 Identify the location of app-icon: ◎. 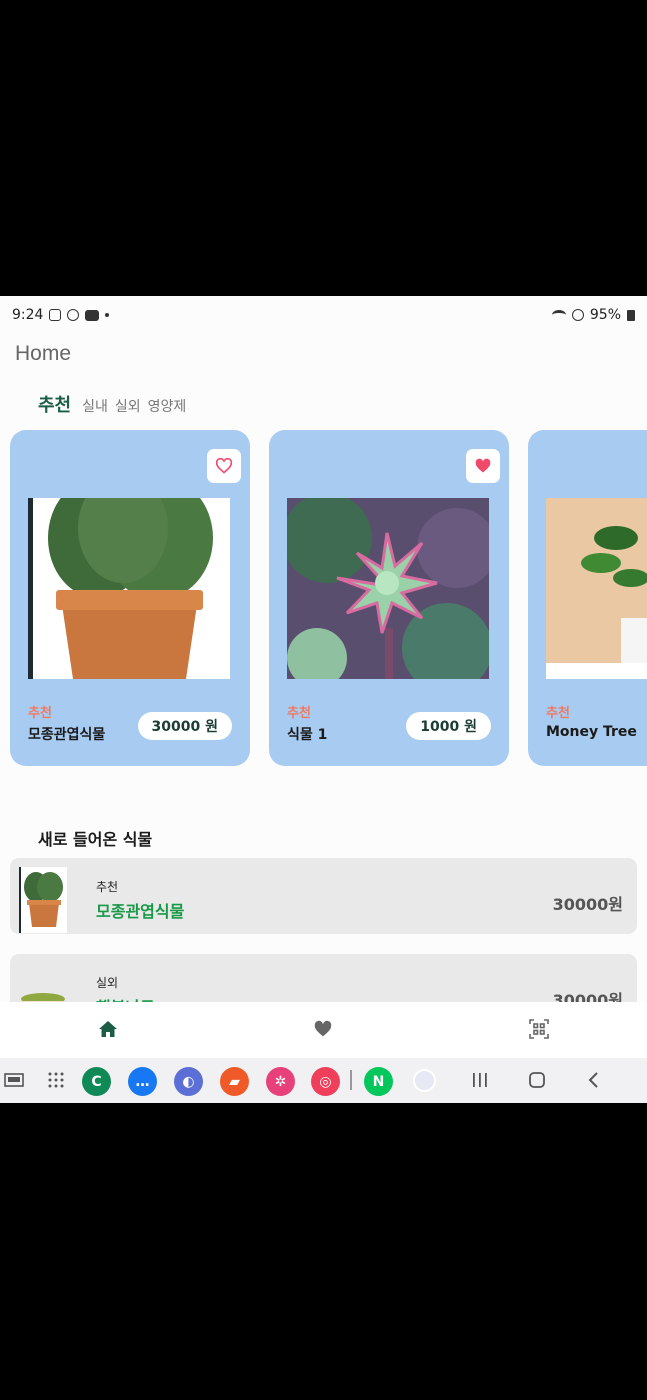
(325, 1081).